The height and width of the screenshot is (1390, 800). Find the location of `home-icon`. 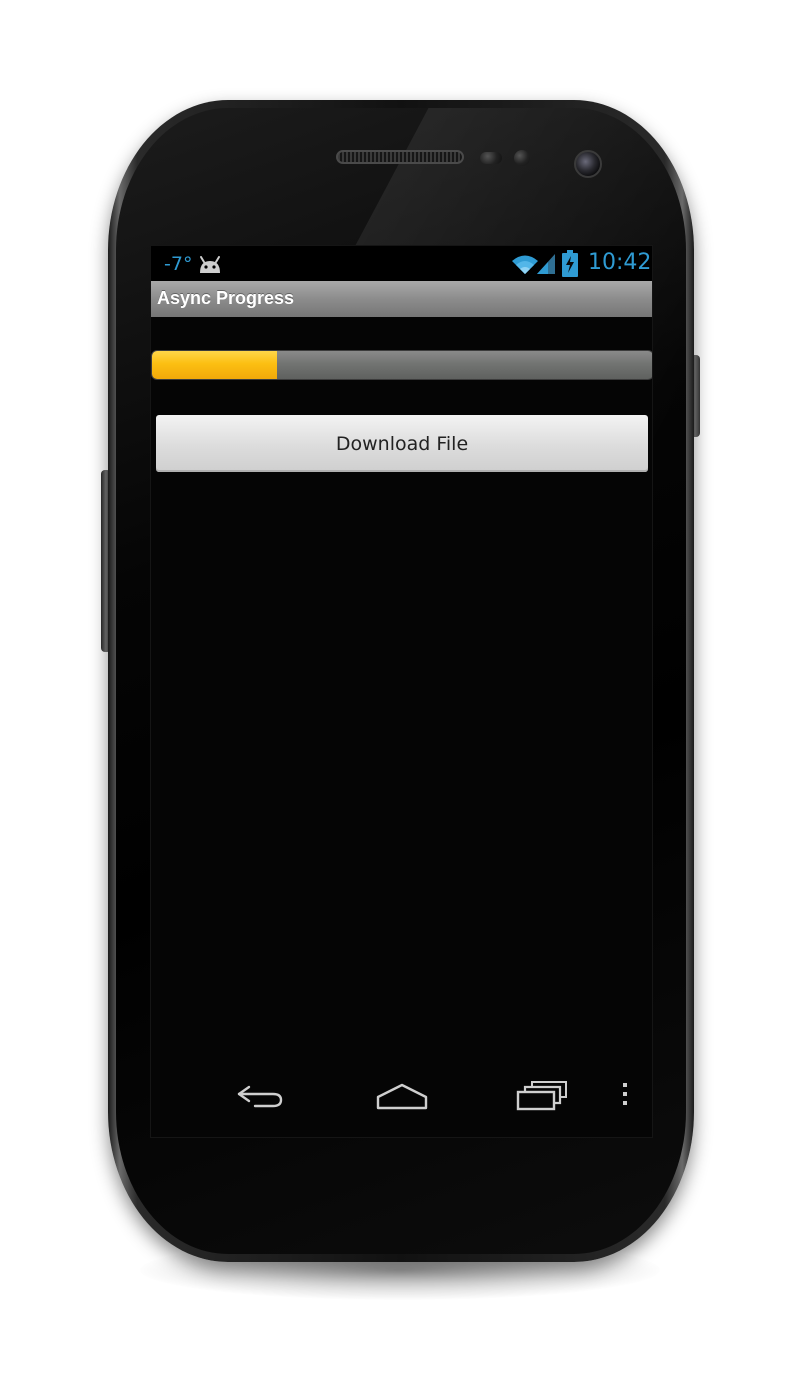

home-icon is located at coordinates (402, 1095).